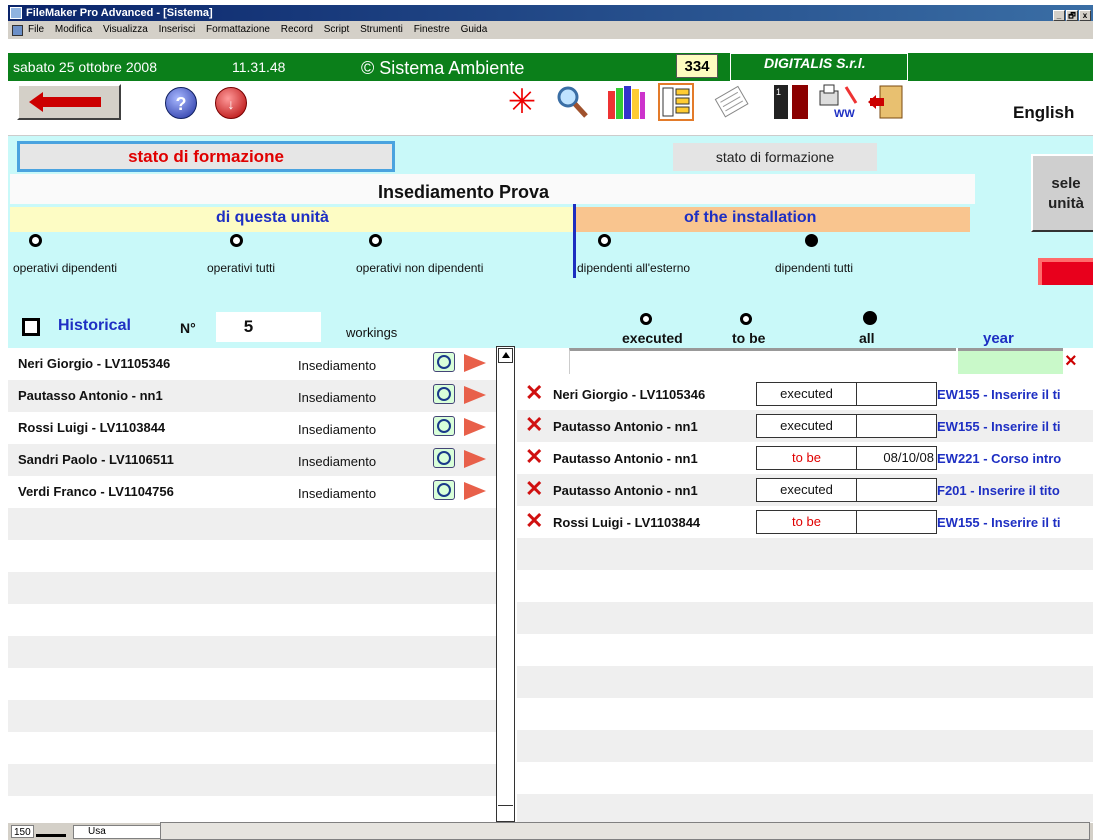 The width and height of the screenshot is (1093, 840). I want to click on horizontal-scrollbar, so click(625, 831).